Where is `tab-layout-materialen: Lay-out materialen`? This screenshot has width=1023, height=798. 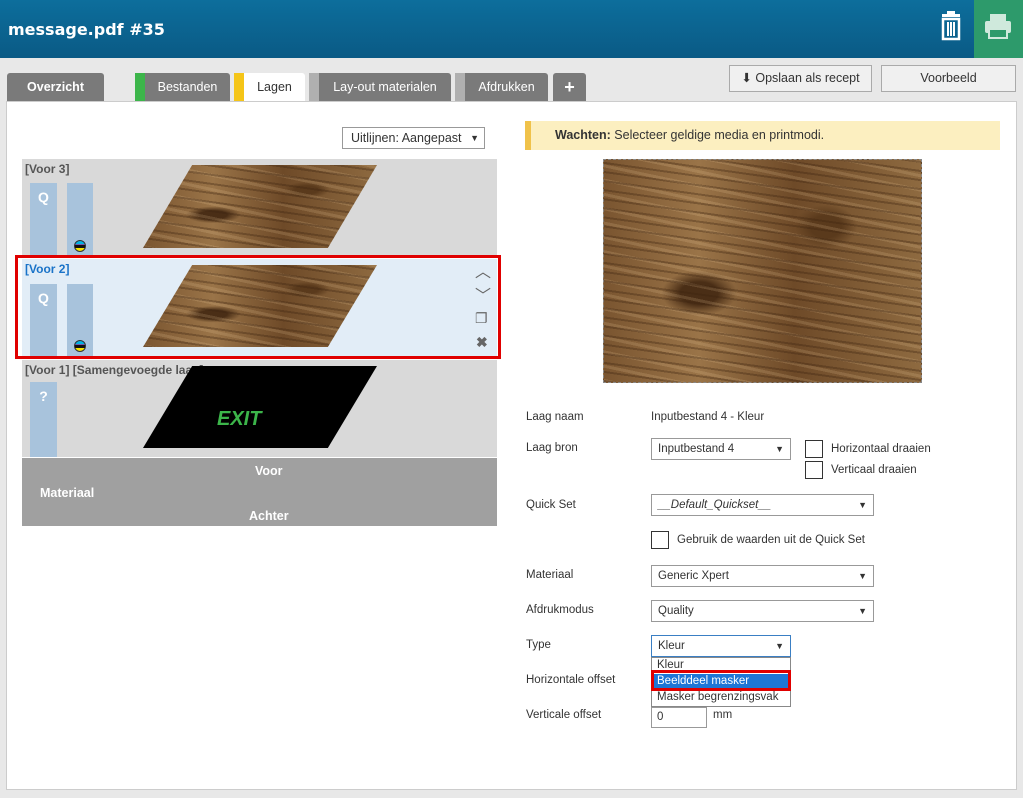
tab-layout-materialen: Lay-out materialen is located at coordinates (380, 87).